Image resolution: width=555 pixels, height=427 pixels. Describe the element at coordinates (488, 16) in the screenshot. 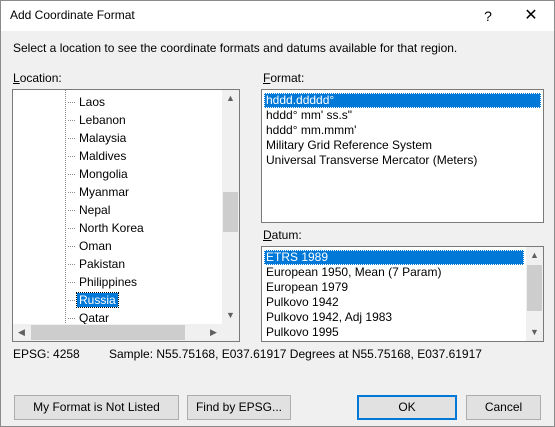

I see `help-button: ?` at that location.